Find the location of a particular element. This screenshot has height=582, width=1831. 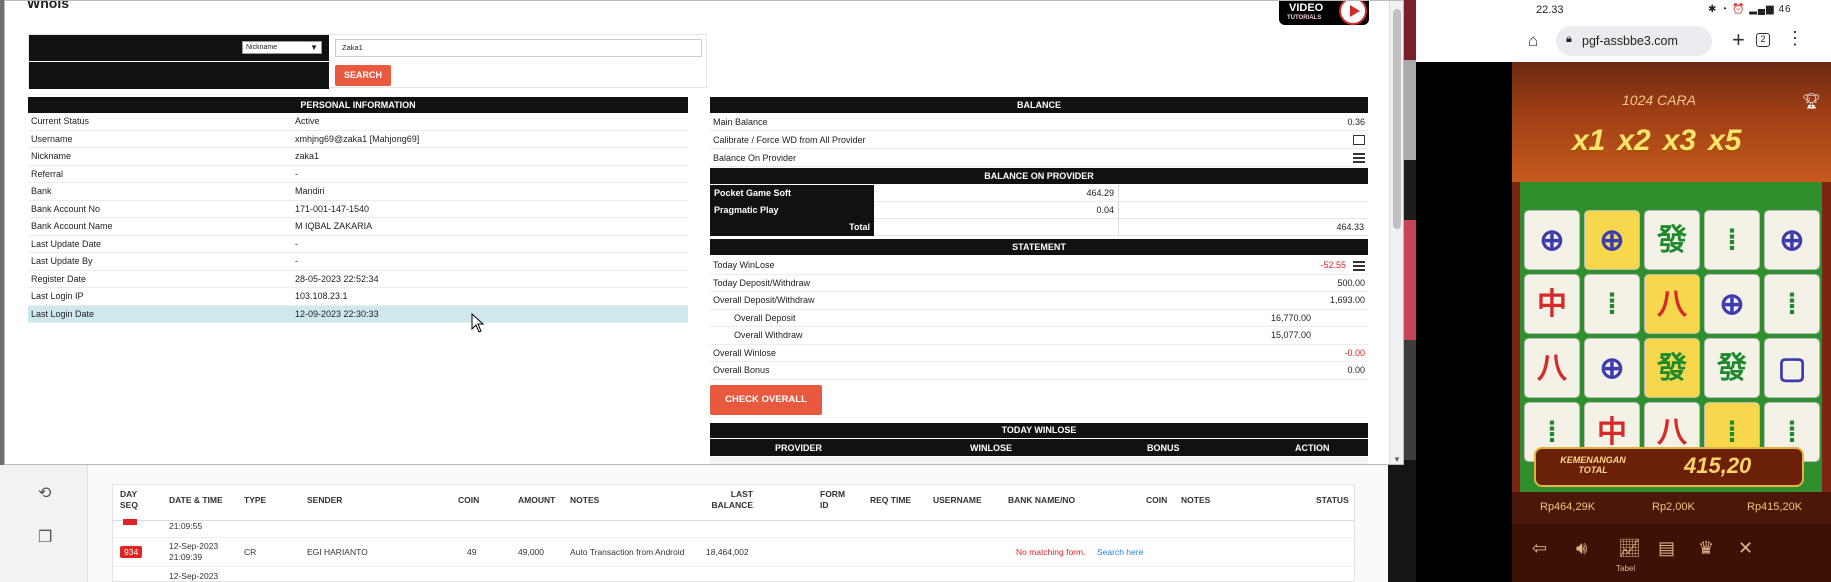

personal-info-row: Last Update By - is located at coordinates (358, 262).